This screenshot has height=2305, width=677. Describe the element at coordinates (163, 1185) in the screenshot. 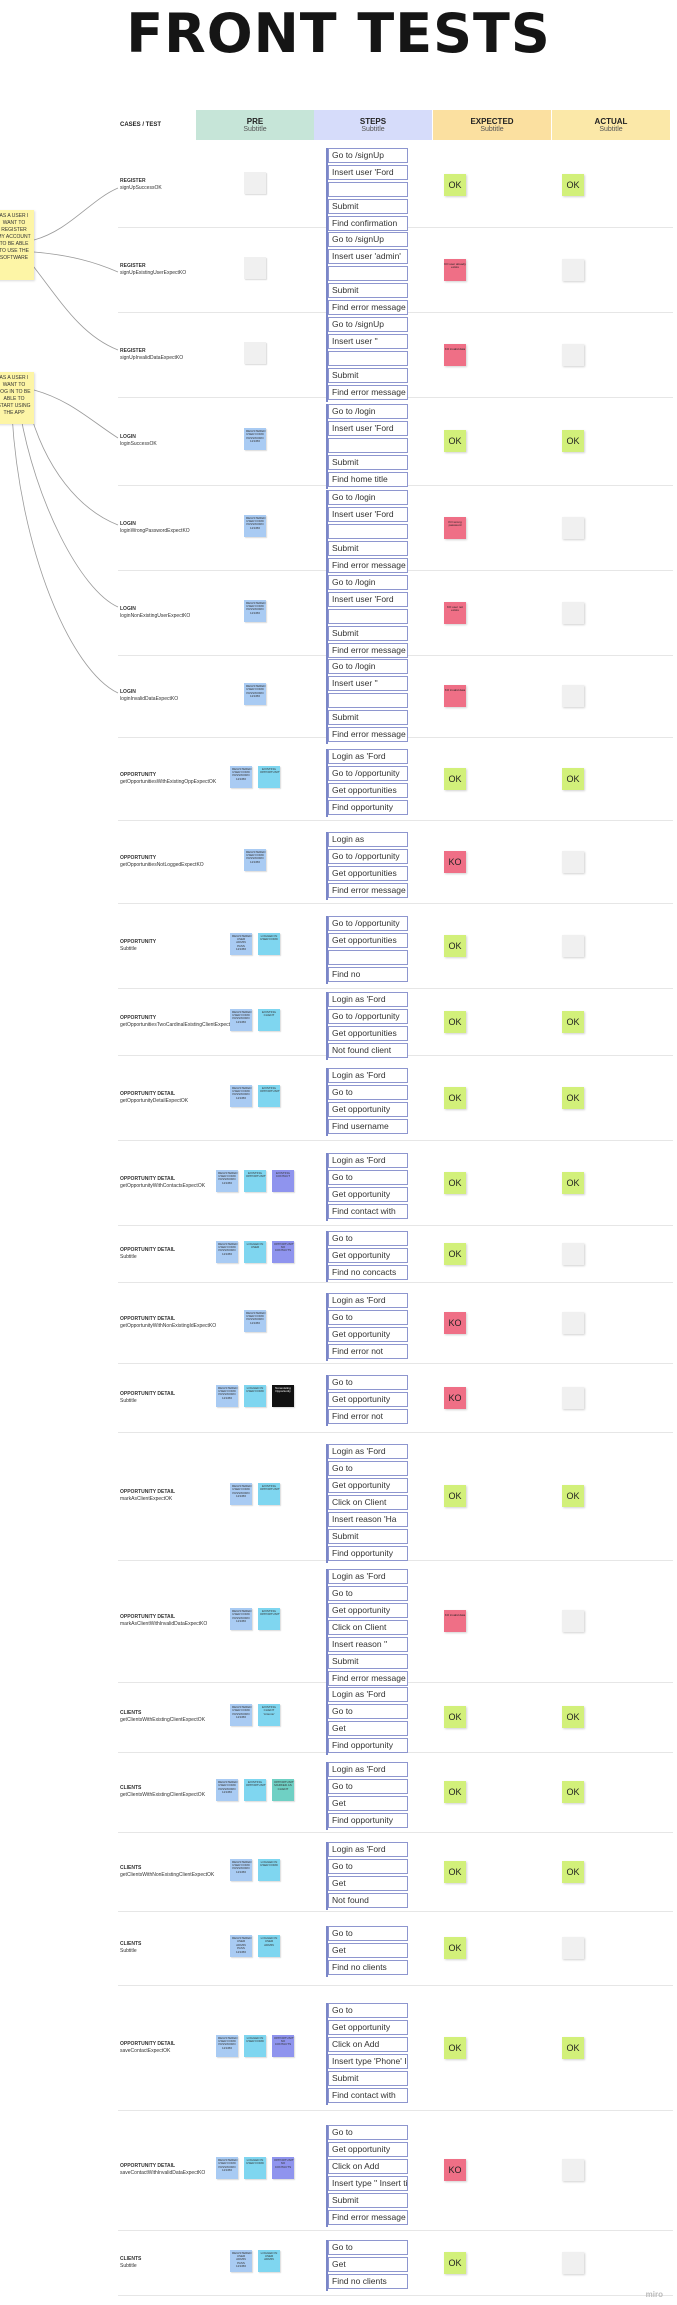

I see `test-name: getOpportunityWithContactsExpectOK` at that location.